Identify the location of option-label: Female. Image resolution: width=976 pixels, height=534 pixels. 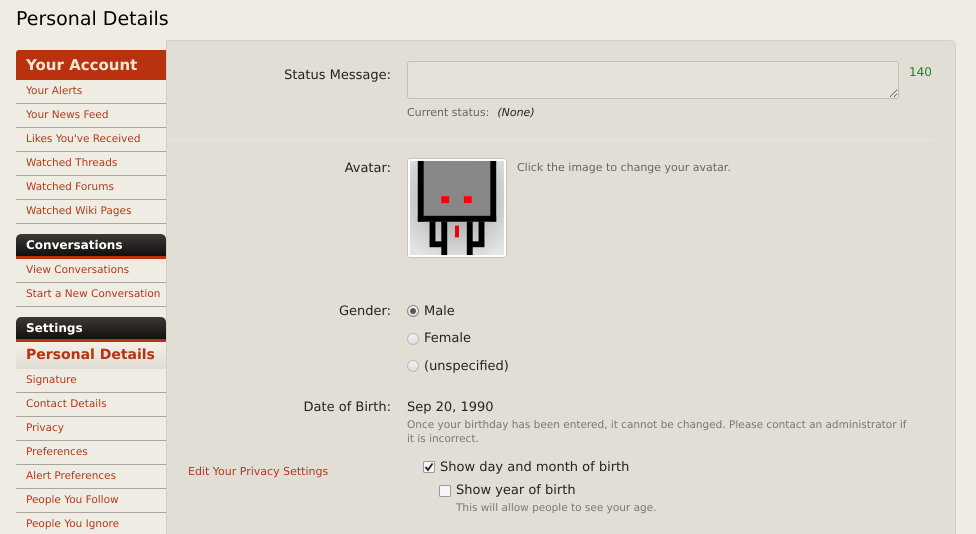
(448, 339).